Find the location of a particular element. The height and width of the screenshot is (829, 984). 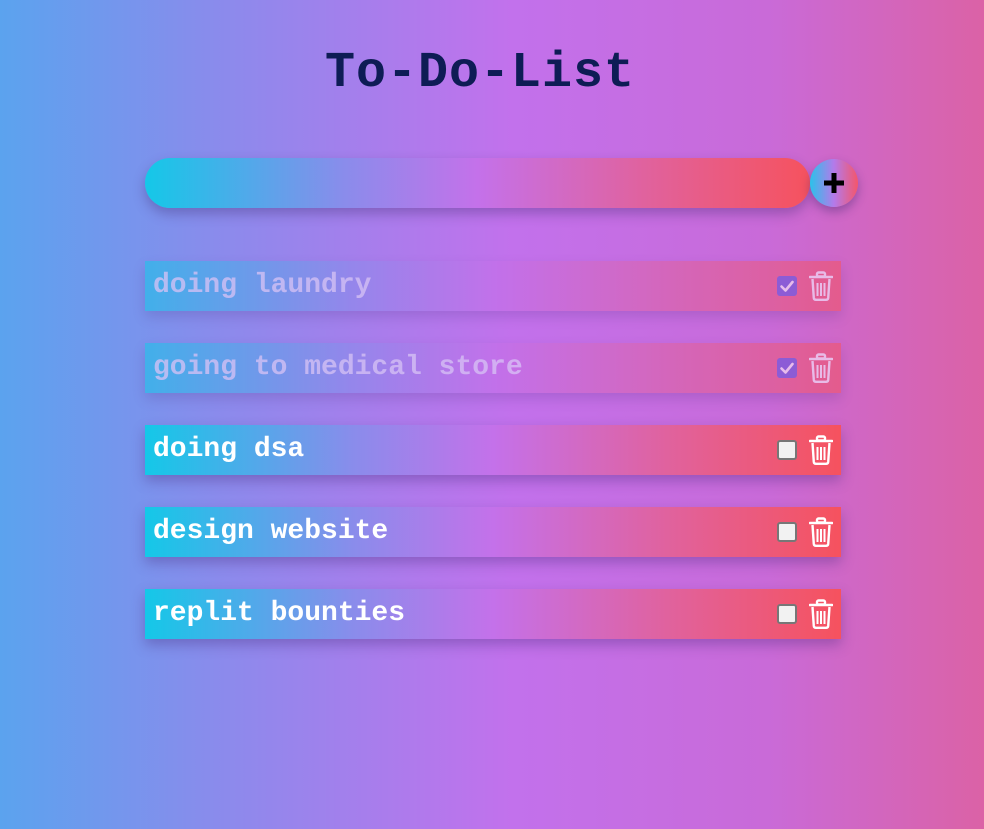

task-text: replit bounties is located at coordinates (279, 613).